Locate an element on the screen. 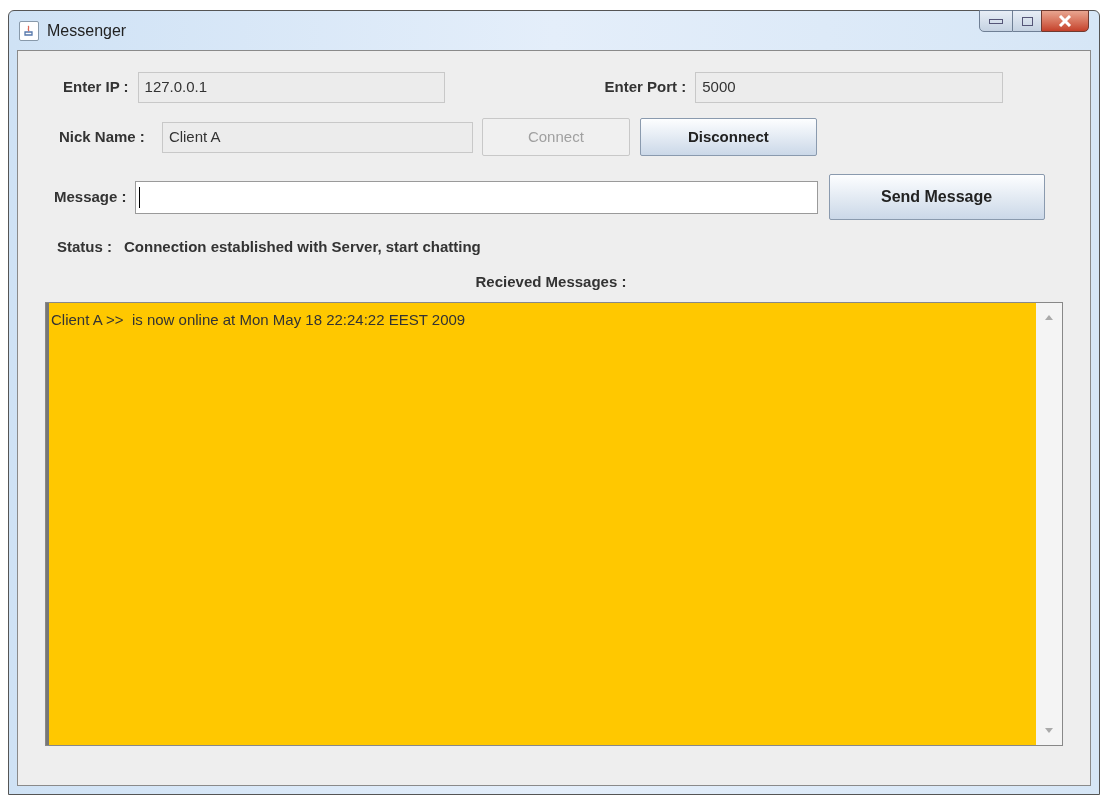  field-label: Message : is located at coordinates (90, 196).